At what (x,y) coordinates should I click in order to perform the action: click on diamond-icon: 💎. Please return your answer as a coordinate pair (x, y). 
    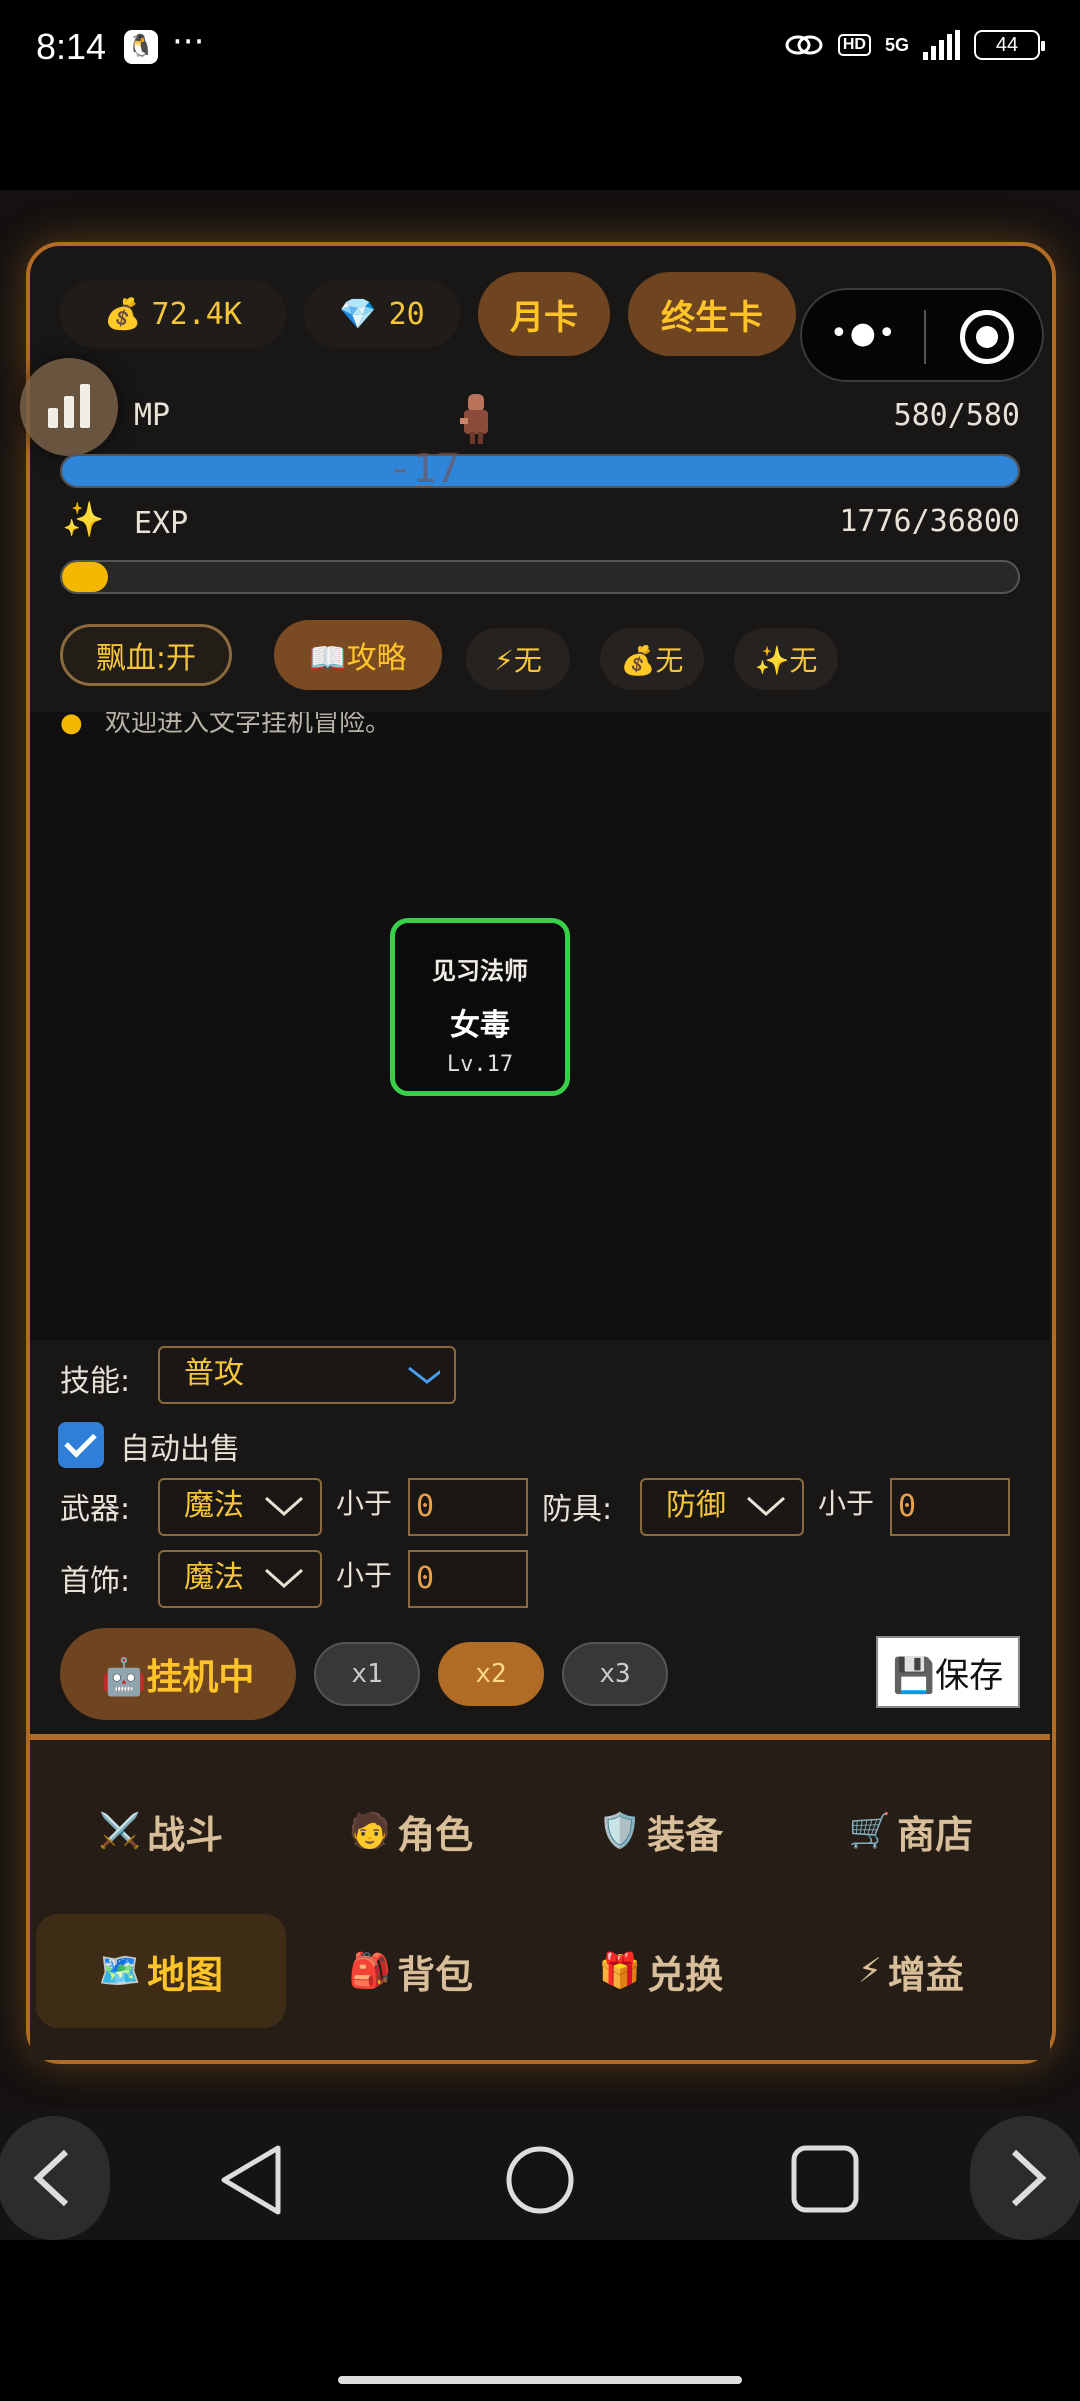
    Looking at the image, I should click on (358, 314).